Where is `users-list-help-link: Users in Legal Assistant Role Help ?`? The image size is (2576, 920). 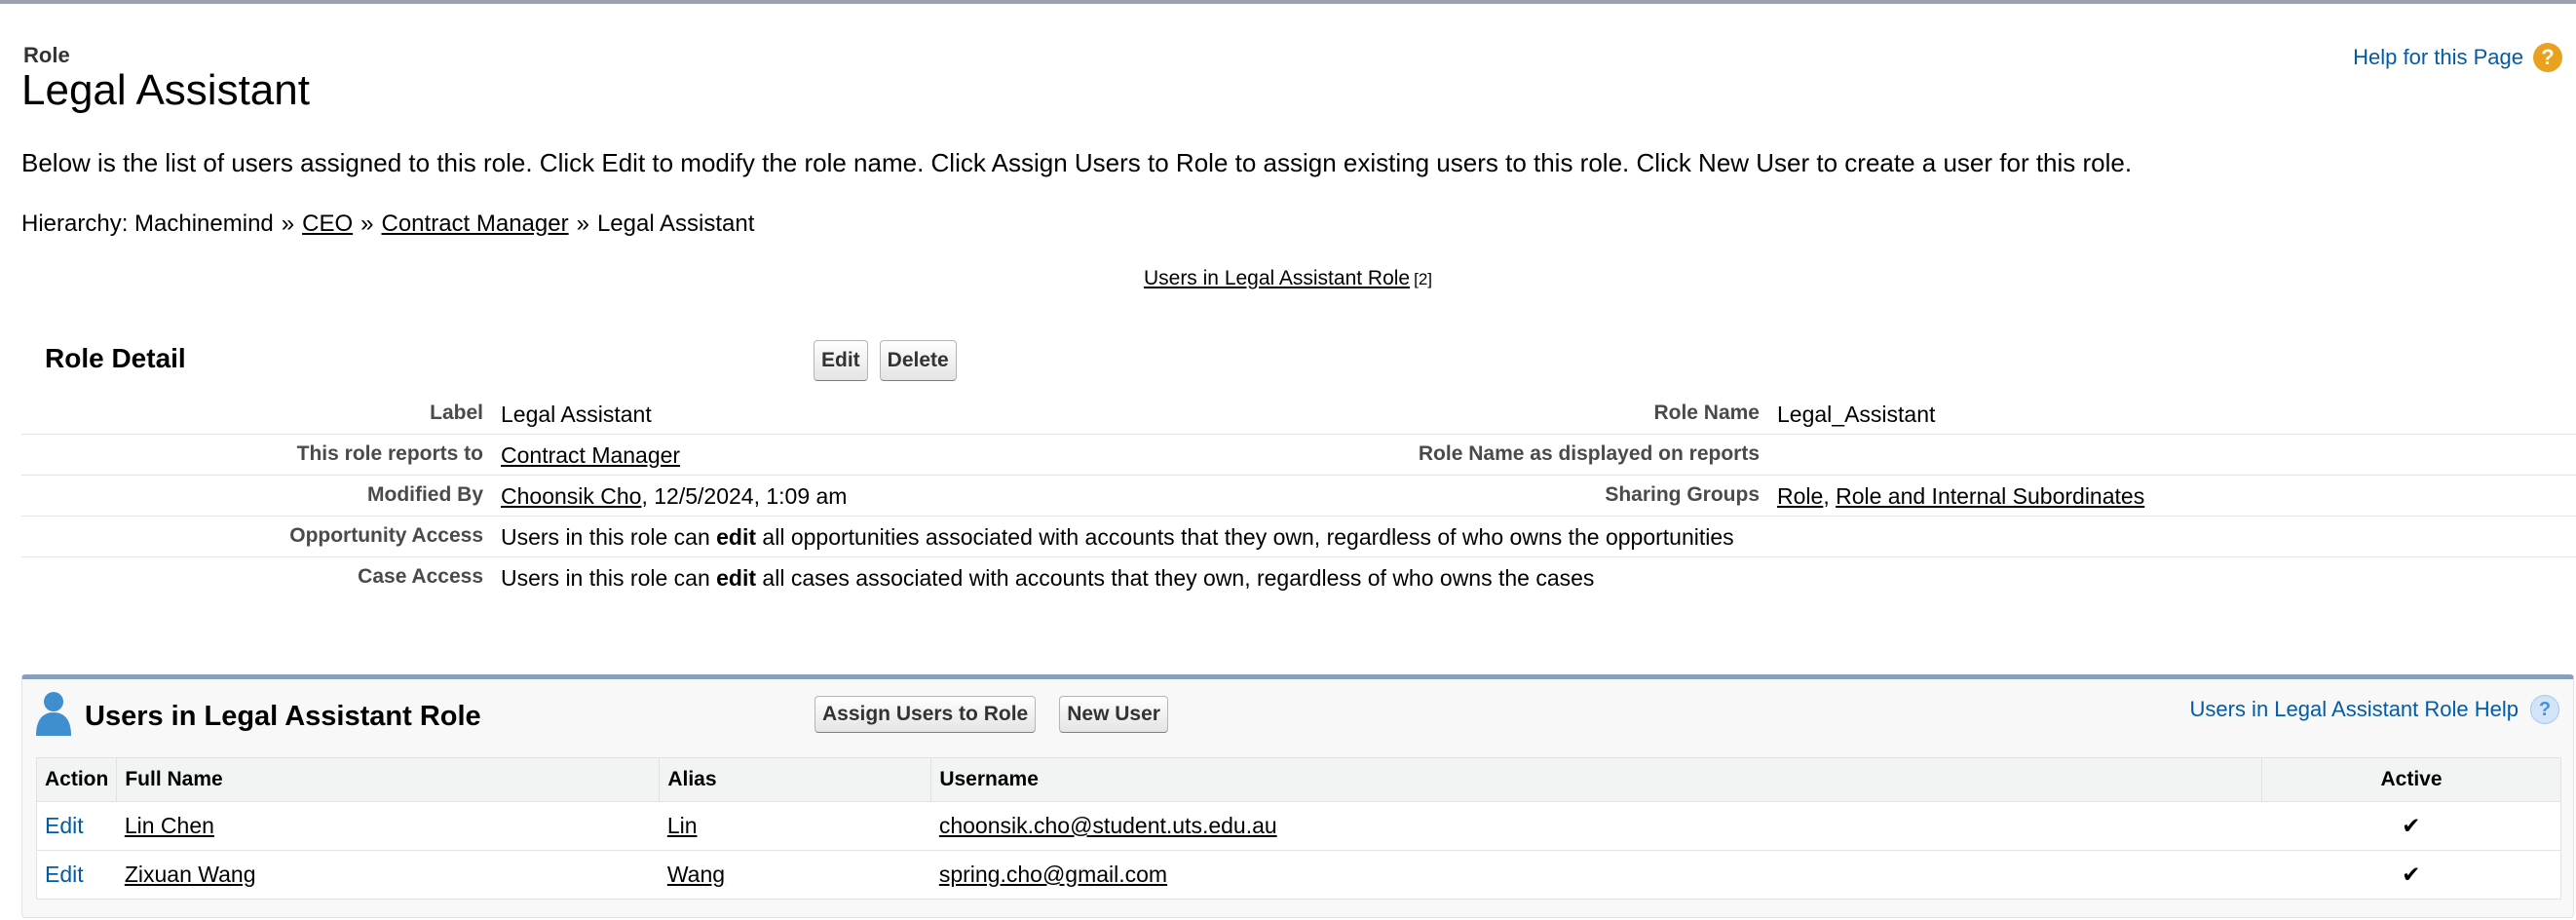 users-list-help-link: Users in Legal Assistant Role Help ? is located at coordinates (2374, 709).